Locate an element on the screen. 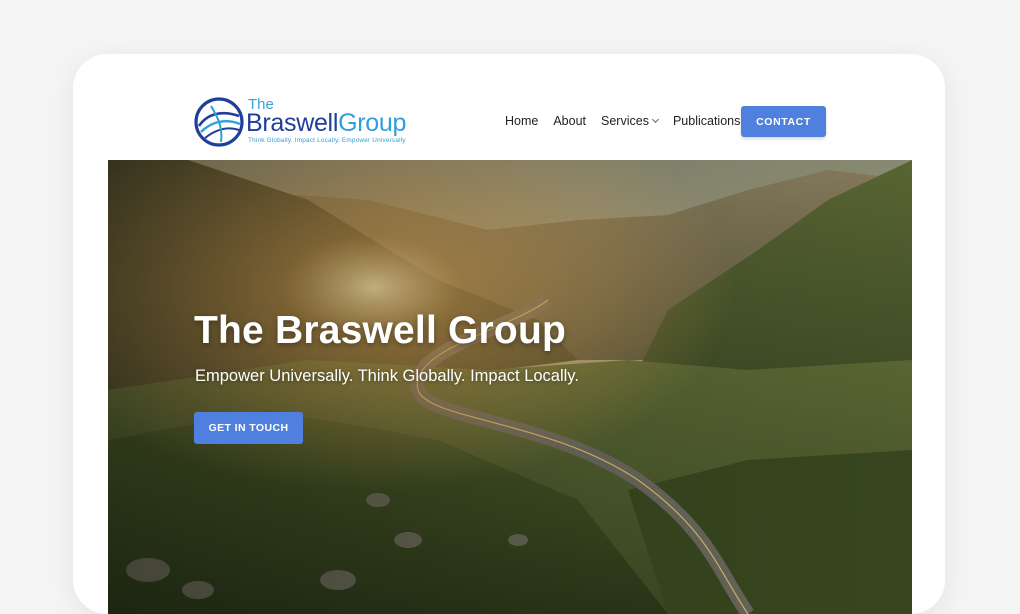 This screenshot has width=1020, height=614. nav-item-services: Services is located at coordinates (630, 121).